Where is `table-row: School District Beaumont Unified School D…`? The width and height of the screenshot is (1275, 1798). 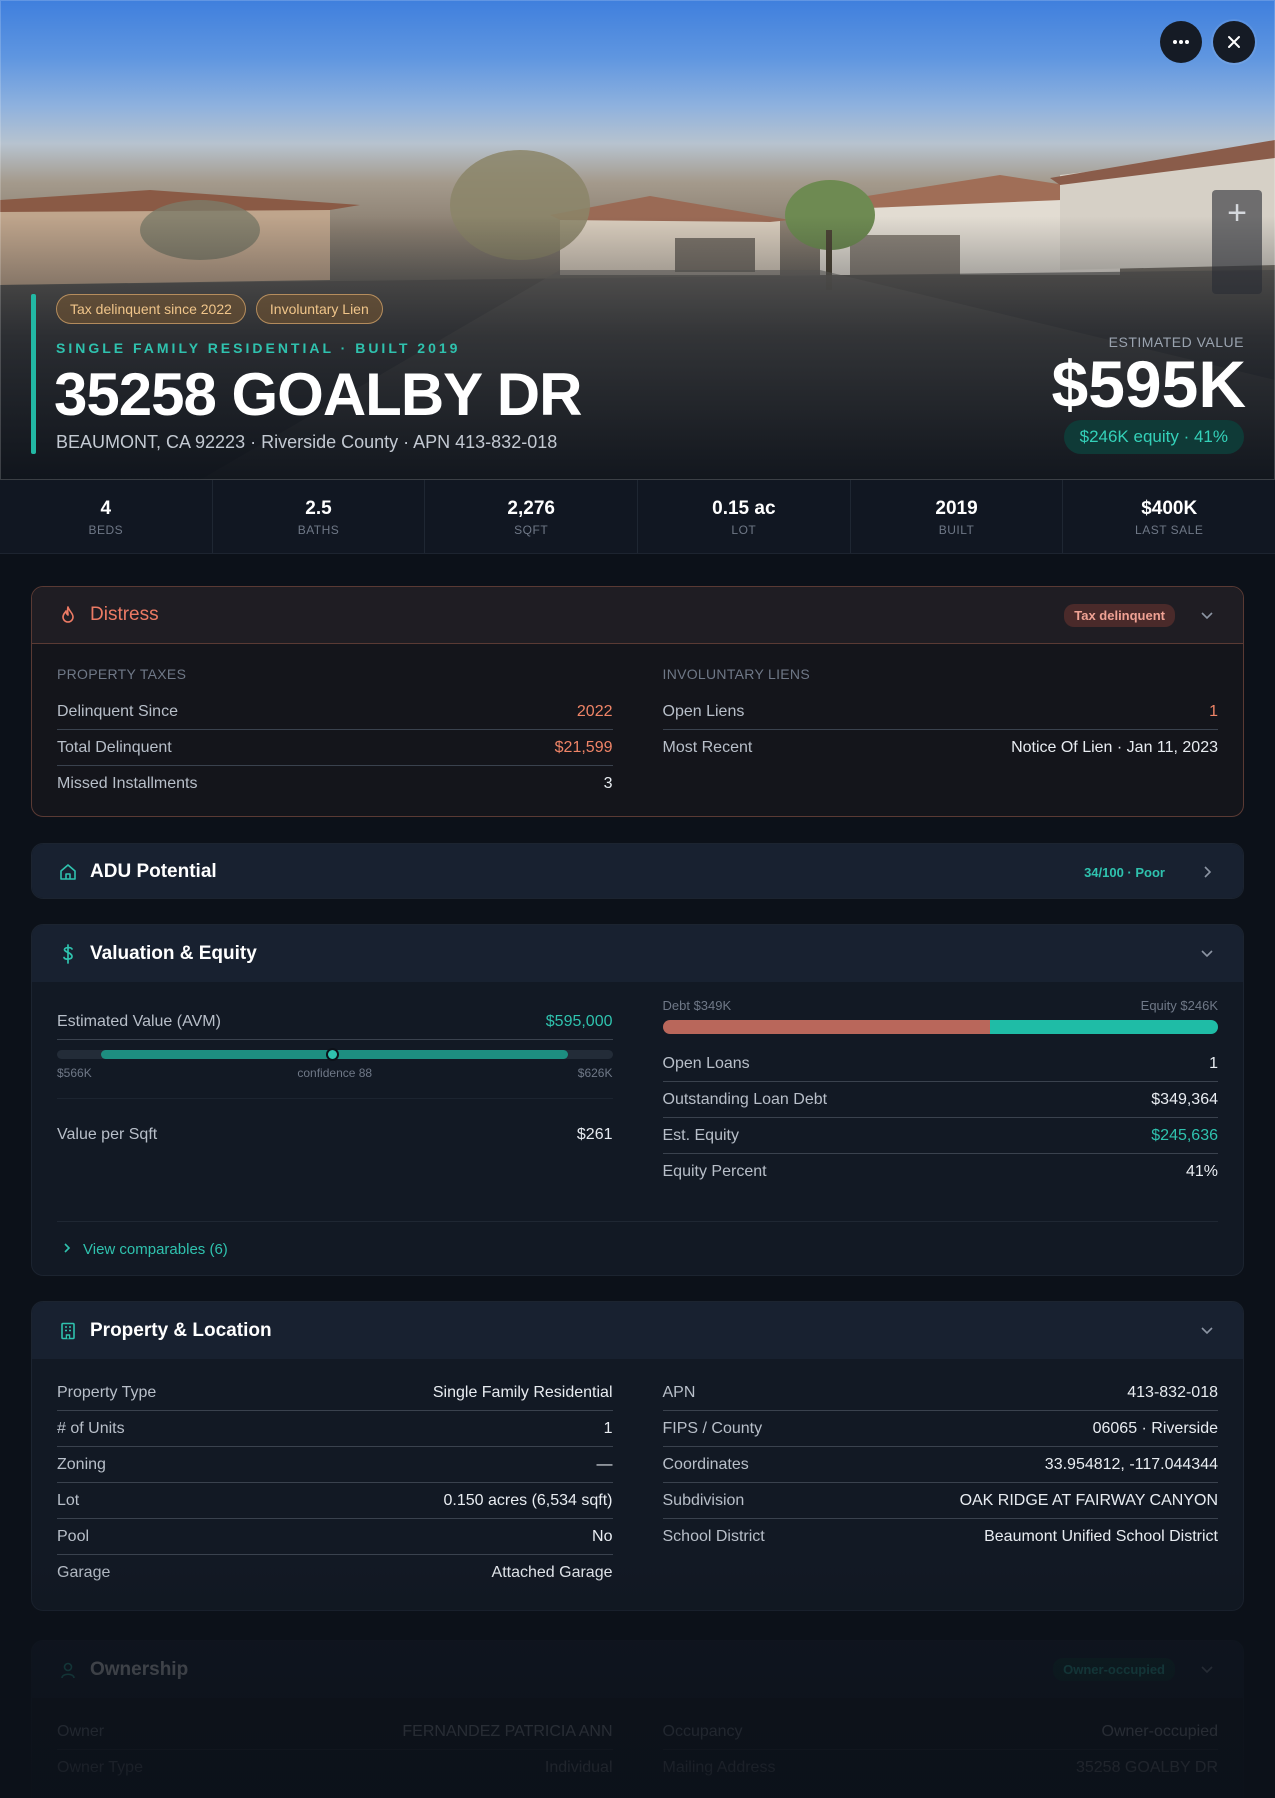
table-row: School District Beaumont Unified School D… is located at coordinates (941, 1537).